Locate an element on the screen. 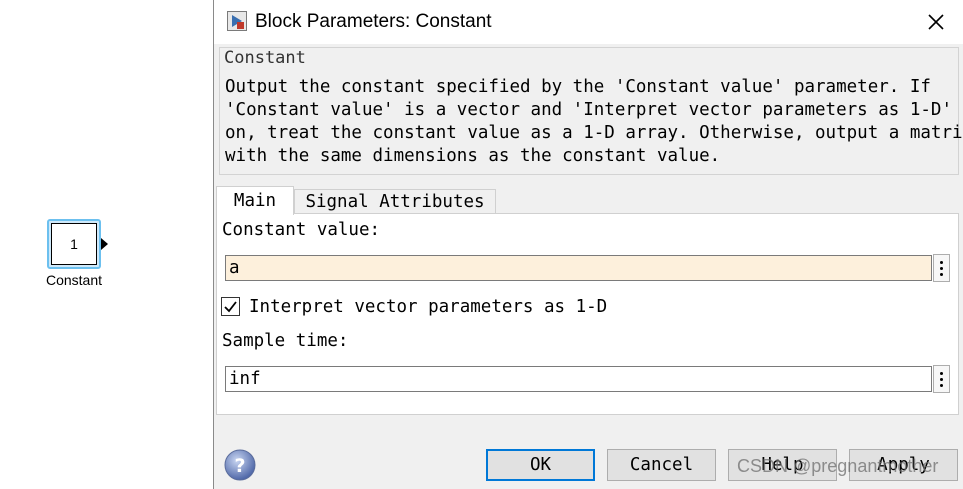  tab-main: Main is located at coordinates (255, 200).